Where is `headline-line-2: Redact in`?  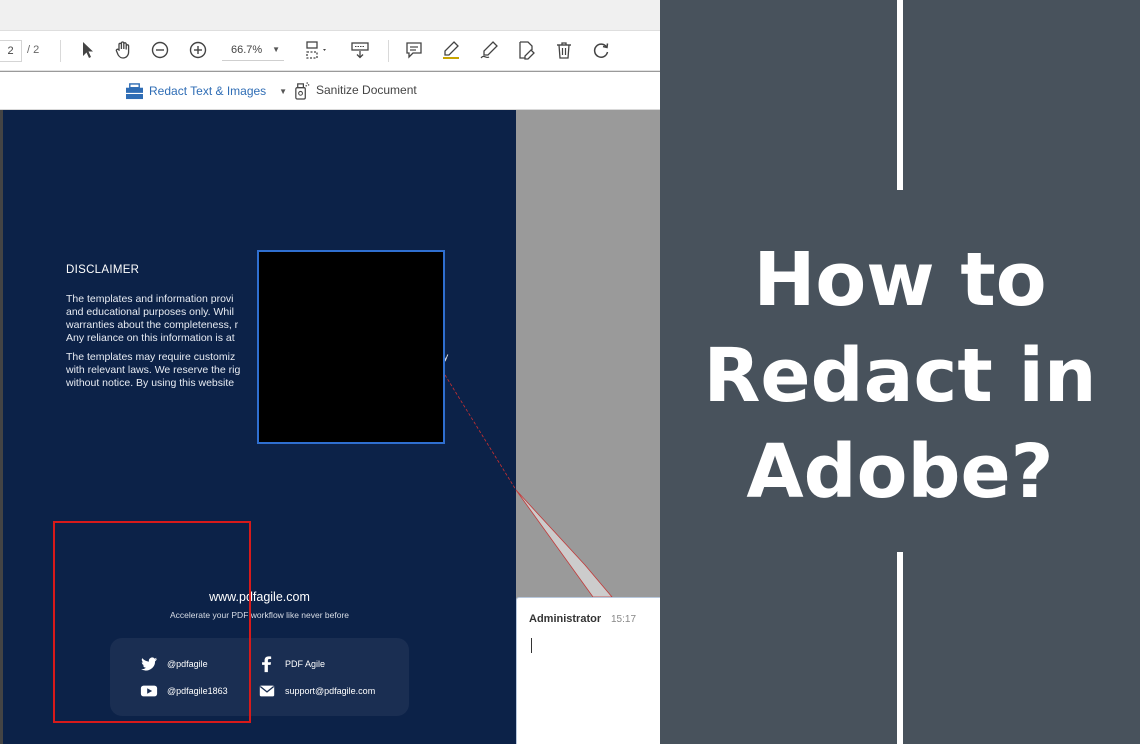 headline-line-2: Redact in is located at coordinates (900, 376).